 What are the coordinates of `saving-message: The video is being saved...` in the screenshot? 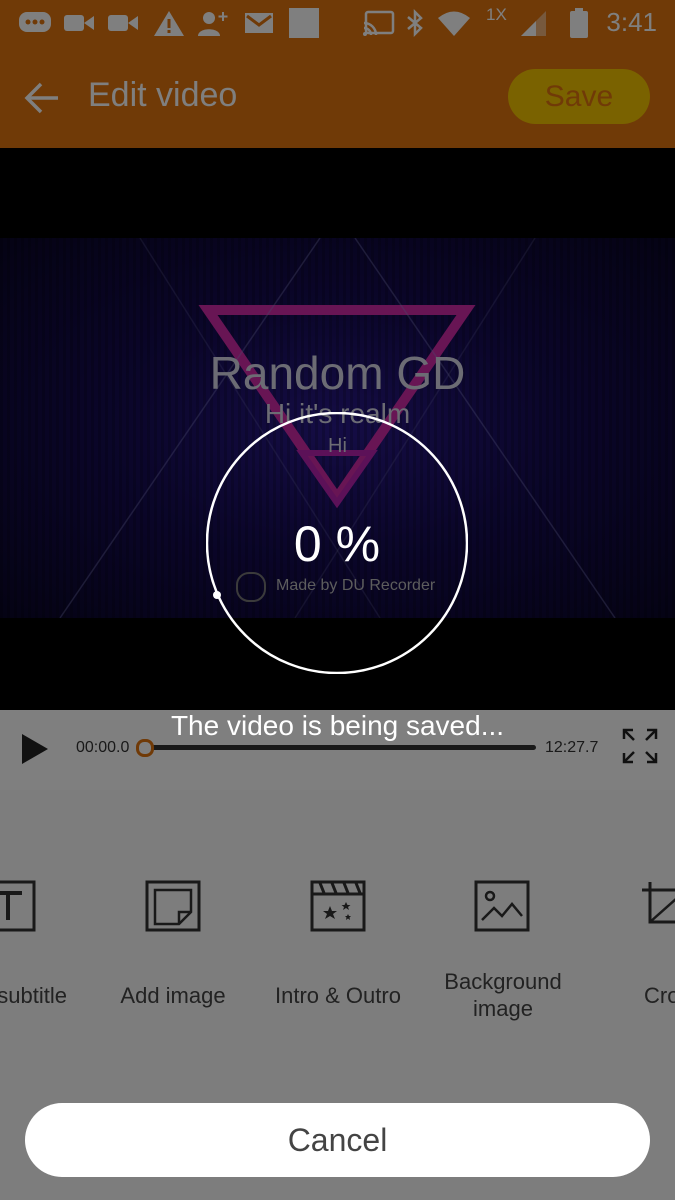 It's located at (337, 725).